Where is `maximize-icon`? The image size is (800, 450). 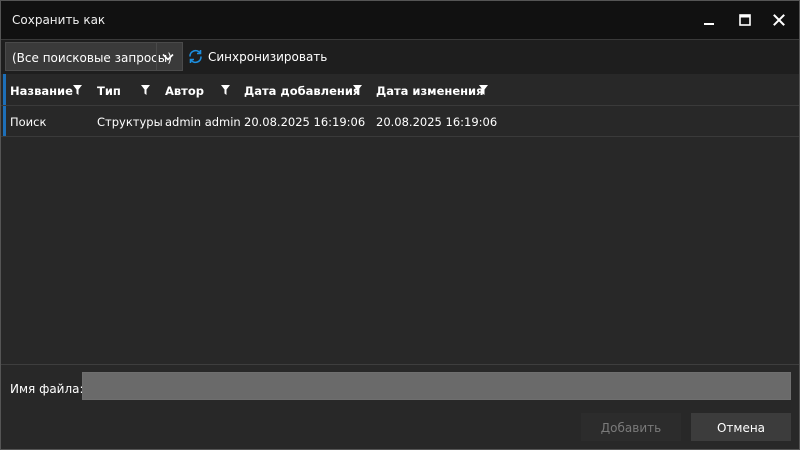 maximize-icon is located at coordinates (745, 20).